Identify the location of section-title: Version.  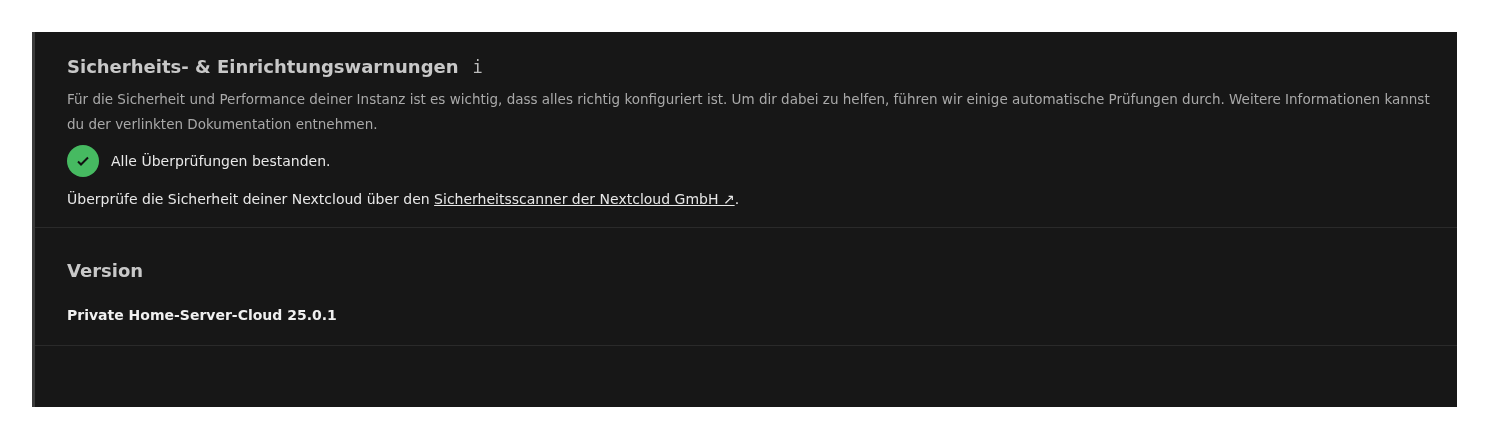
(106, 270).